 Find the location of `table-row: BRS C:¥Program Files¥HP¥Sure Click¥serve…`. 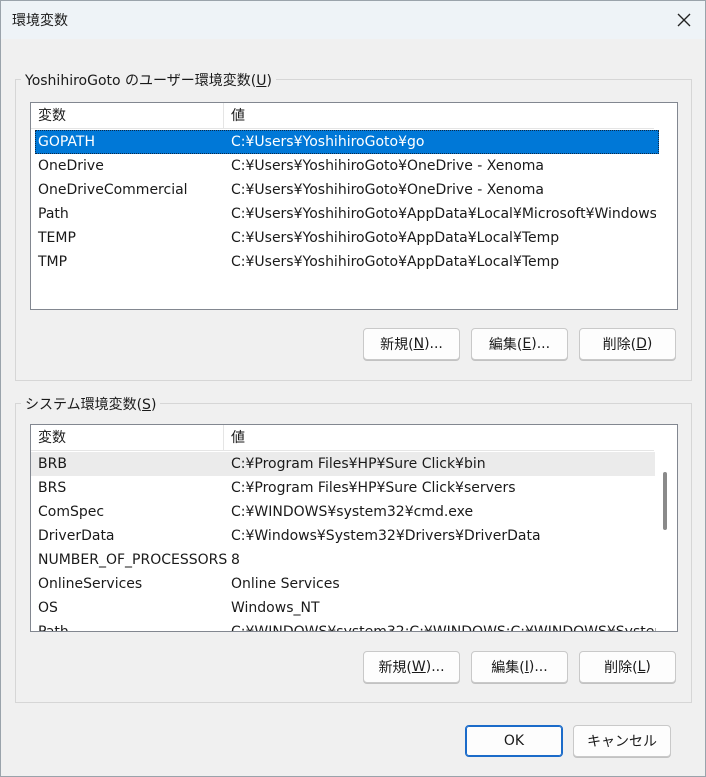

table-row: BRS C:¥Program Files¥HP¥Sure Click¥serve… is located at coordinates (354, 488).